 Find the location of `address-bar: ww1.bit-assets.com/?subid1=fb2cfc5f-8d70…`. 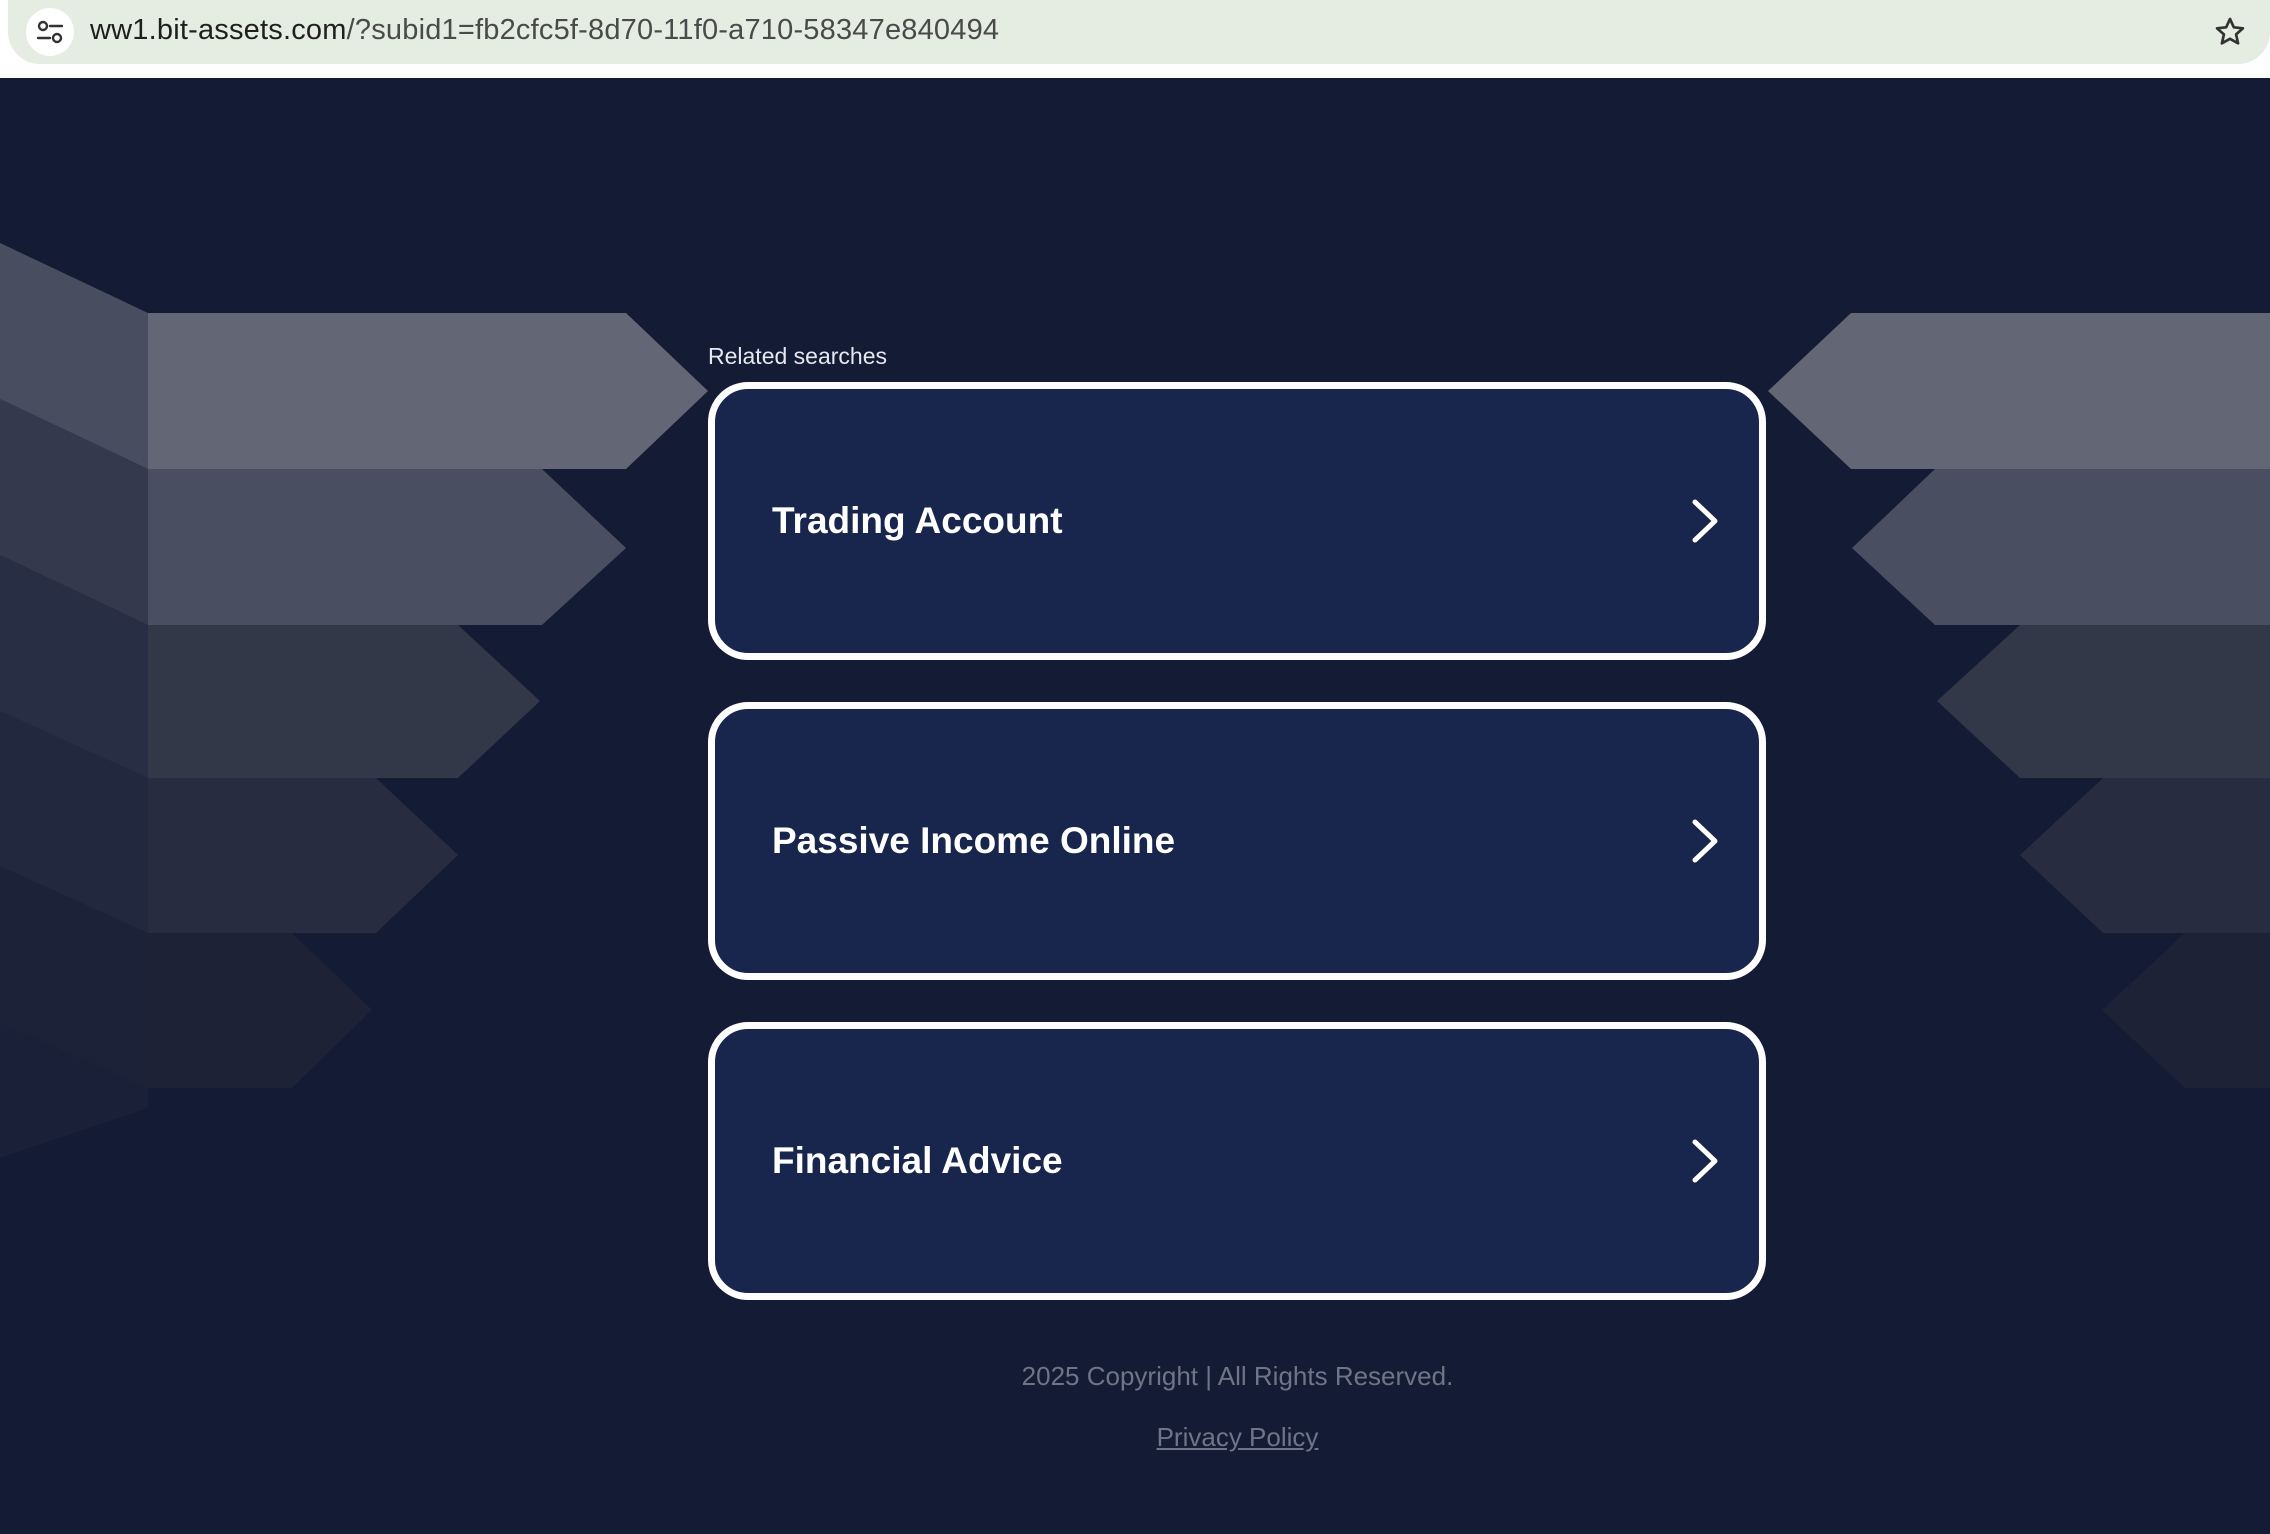

address-bar: ww1.bit-assets.com/?subid1=fb2cfc5f-8d70… is located at coordinates (1139, 32).